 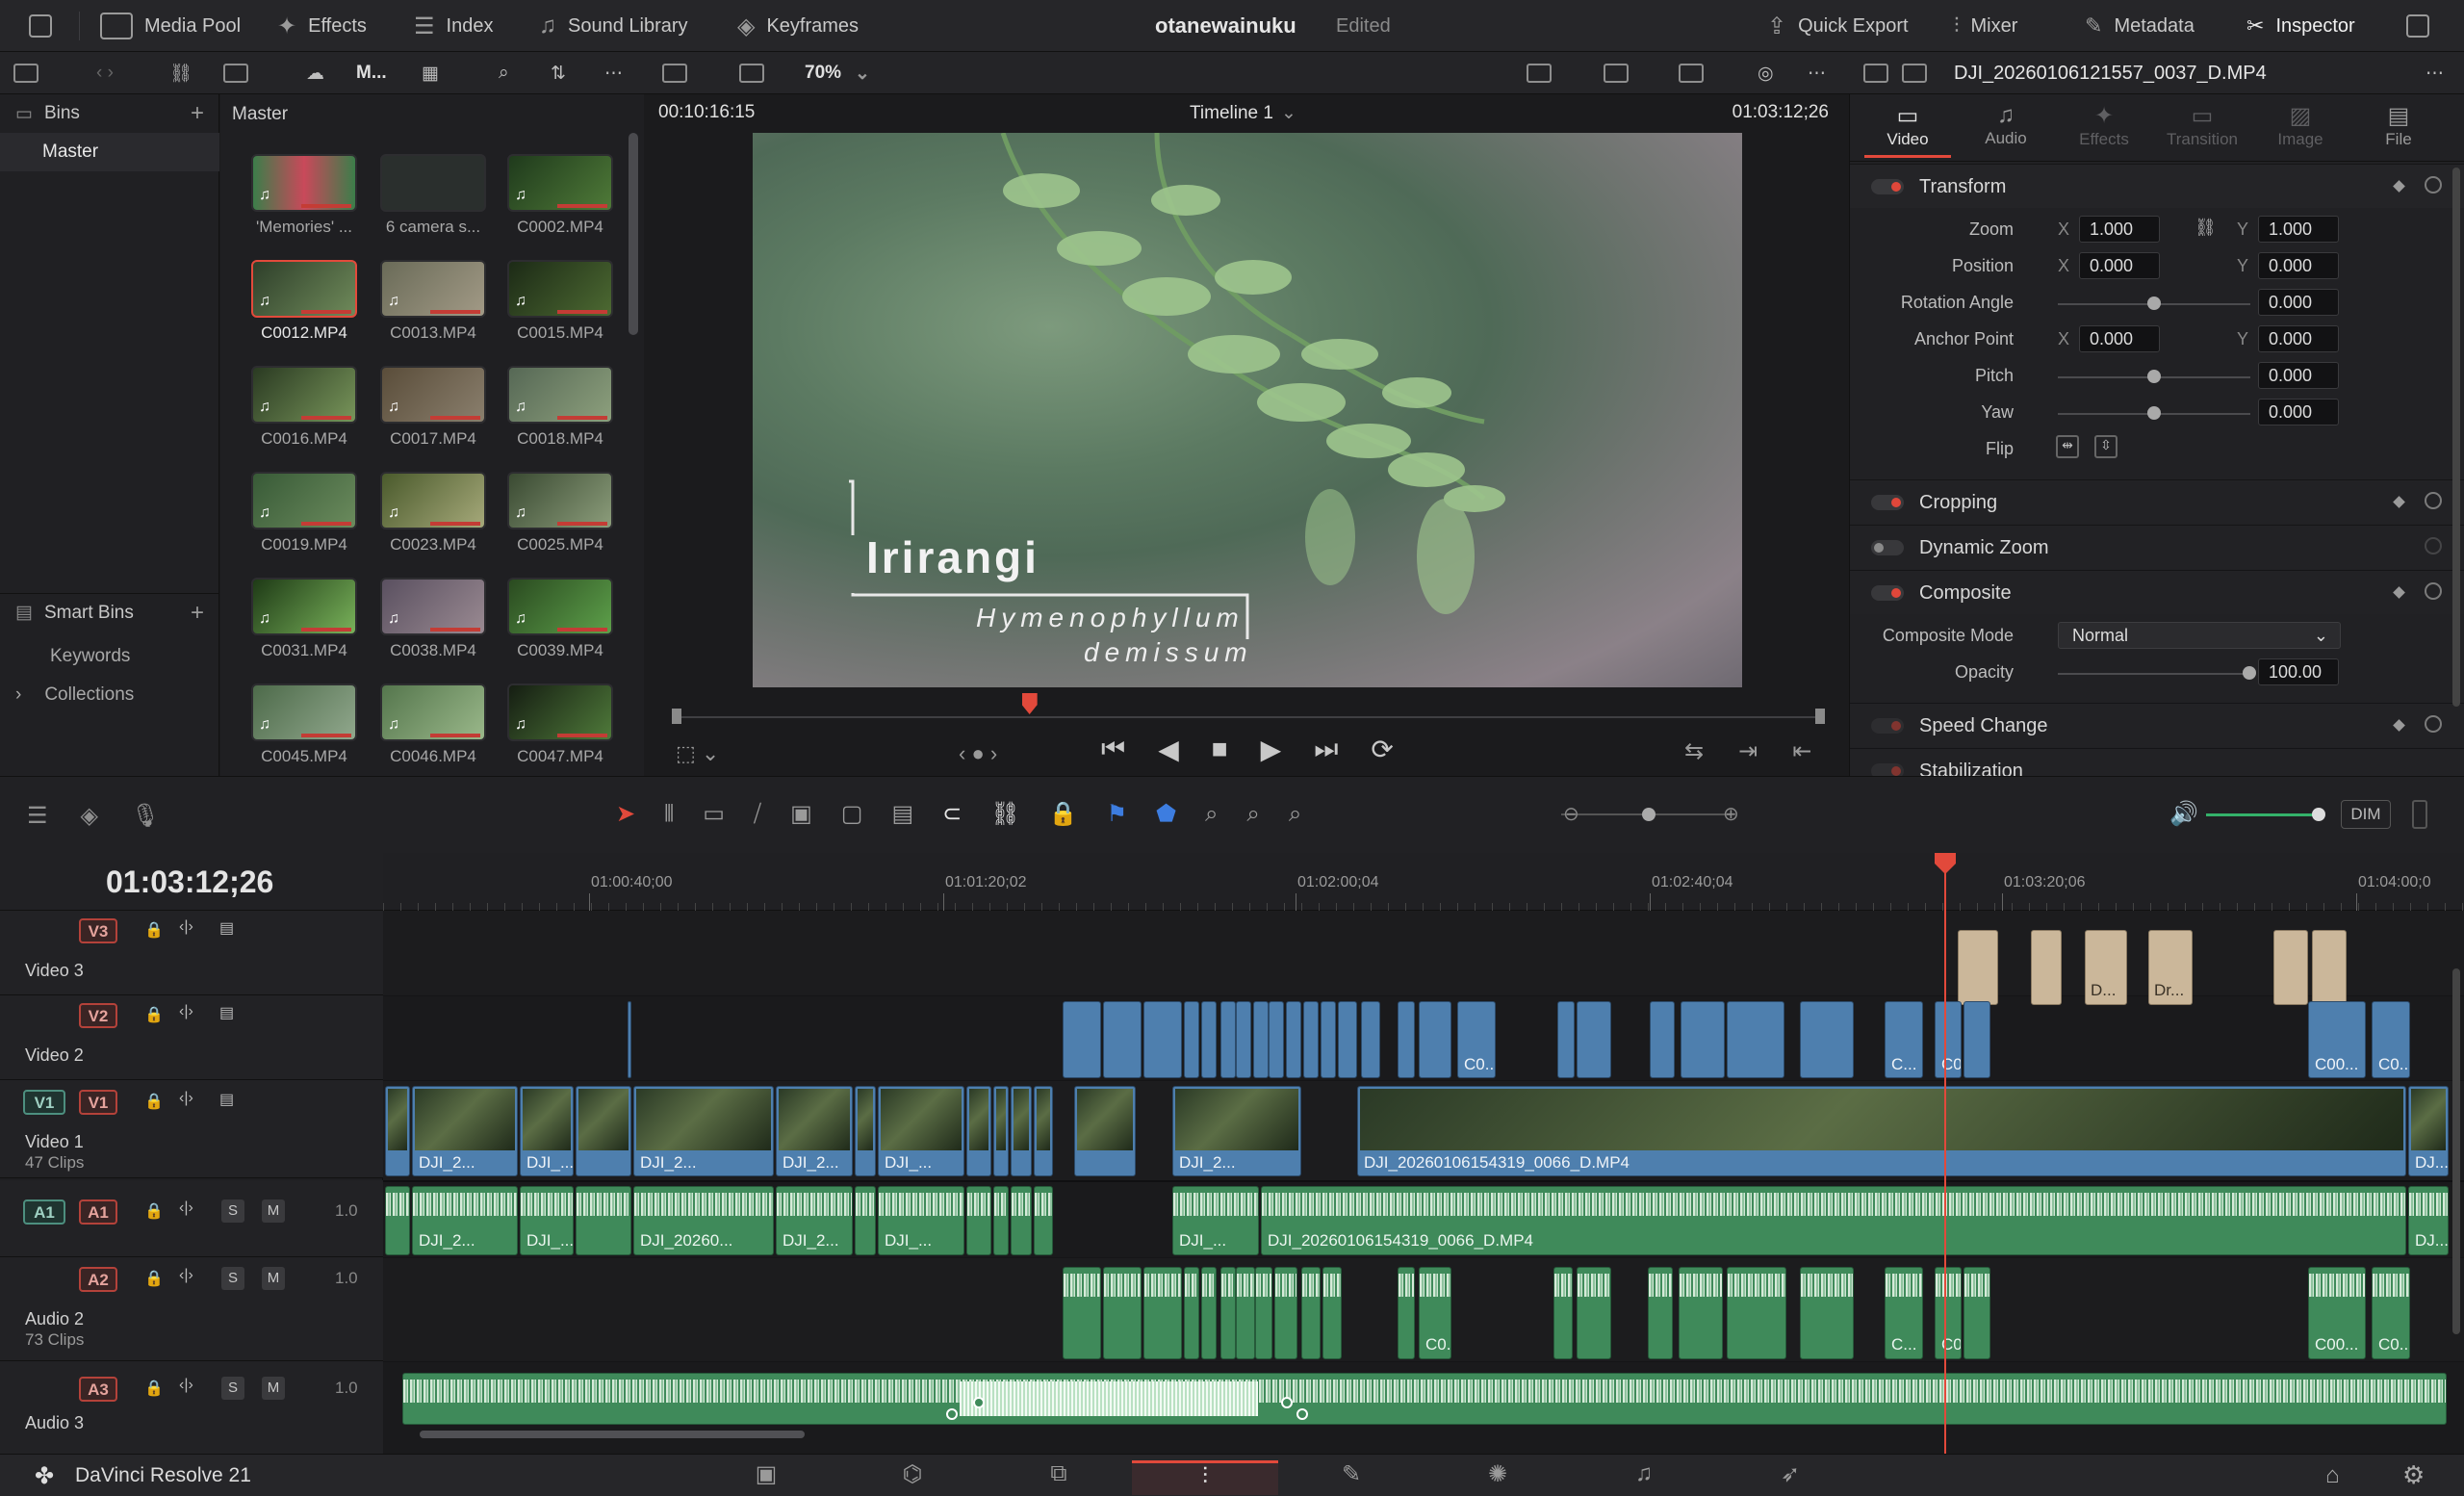 I want to click on timeline-h-scrollbar, so click(x=612, y=1434).